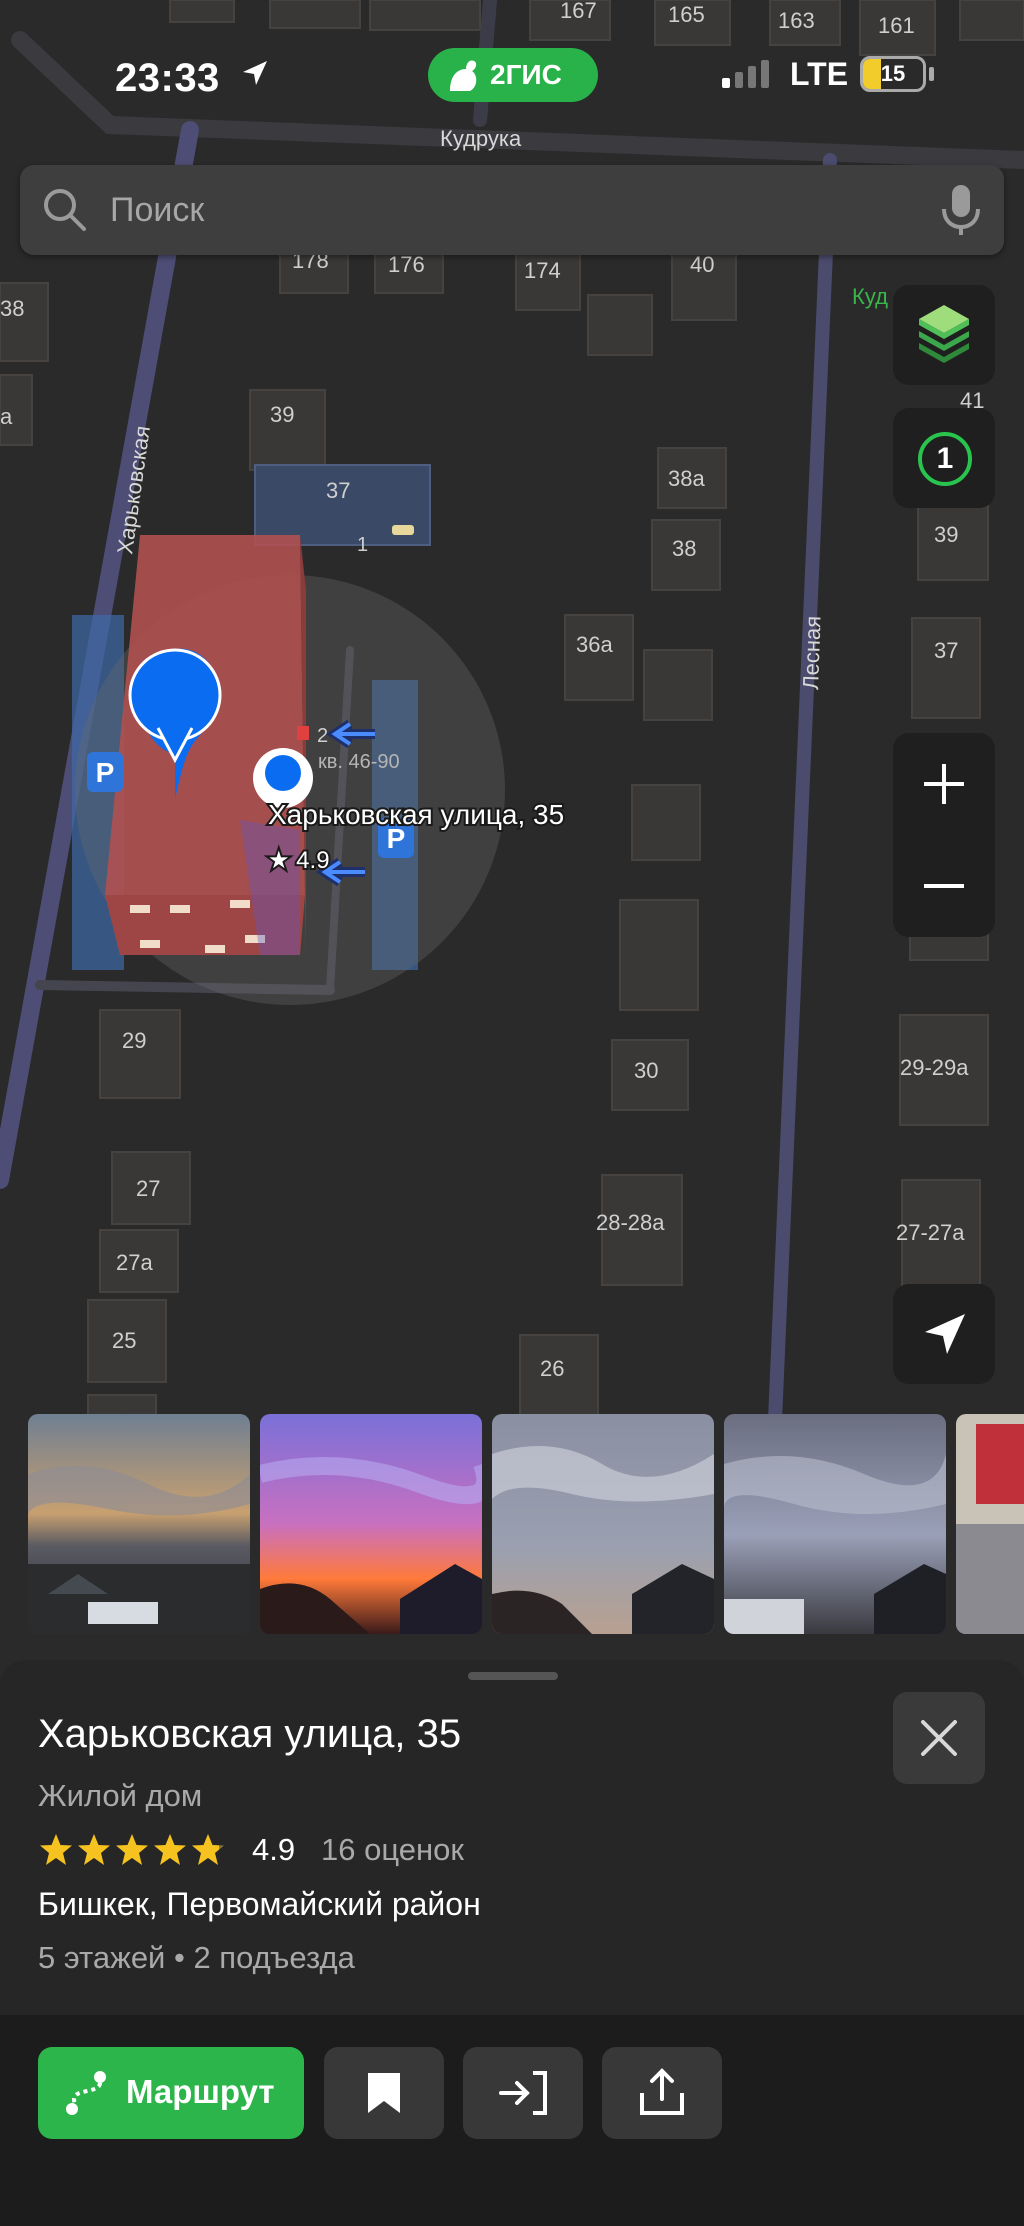  What do you see at coordinates (359, 762) in the screenshot?
I see `apartment-range: кв. 46-90` at bounding box center [359, 762].